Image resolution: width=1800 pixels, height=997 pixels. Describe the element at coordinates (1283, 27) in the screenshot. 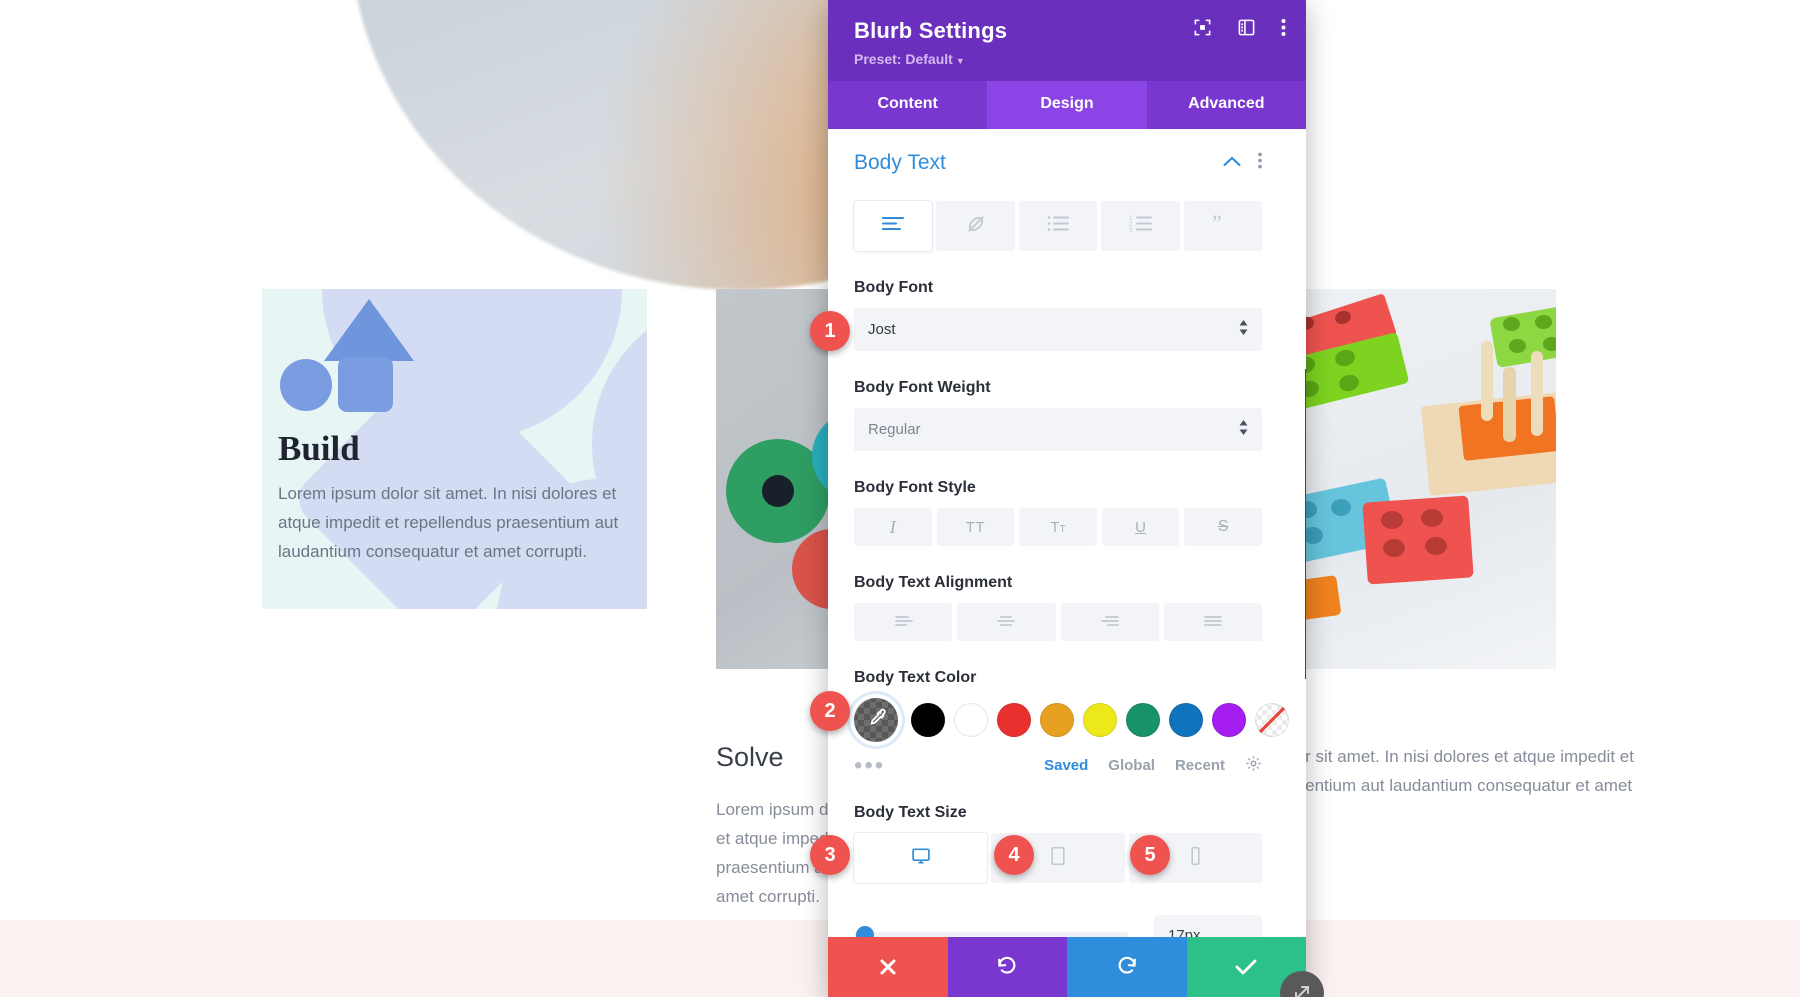

I see `more-vertical-icon` at that location.